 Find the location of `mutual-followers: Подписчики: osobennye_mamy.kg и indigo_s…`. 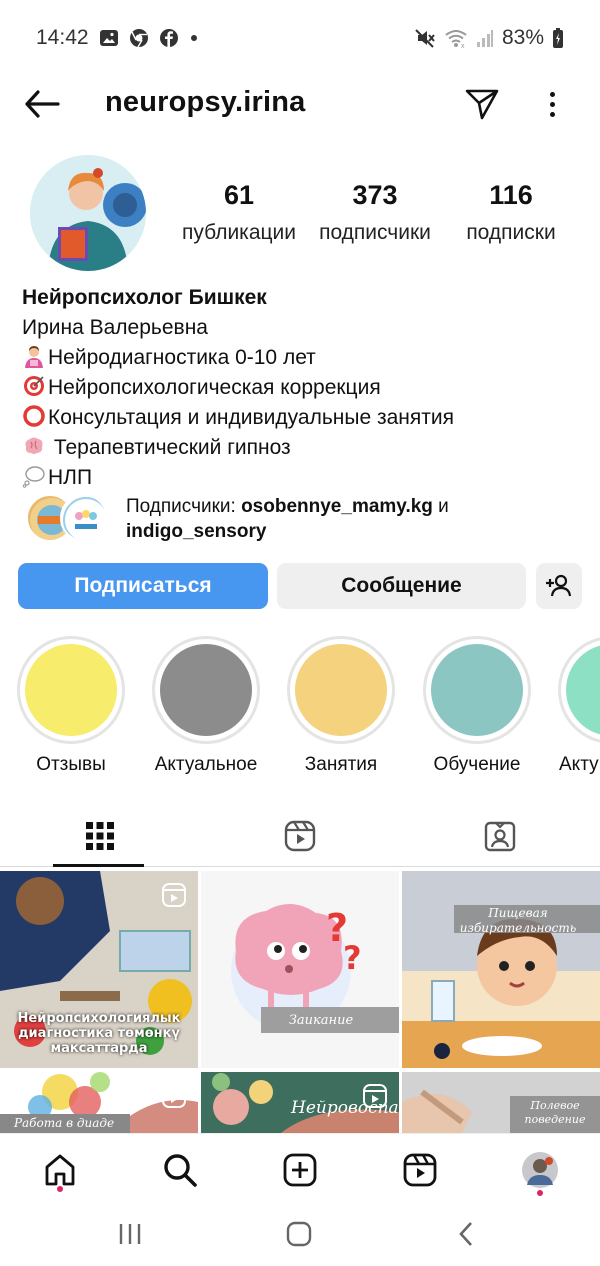

mutual-followers: Подписчики: osobennye_mamy.kg и indigo_s… is located at coordinates (286, 519).